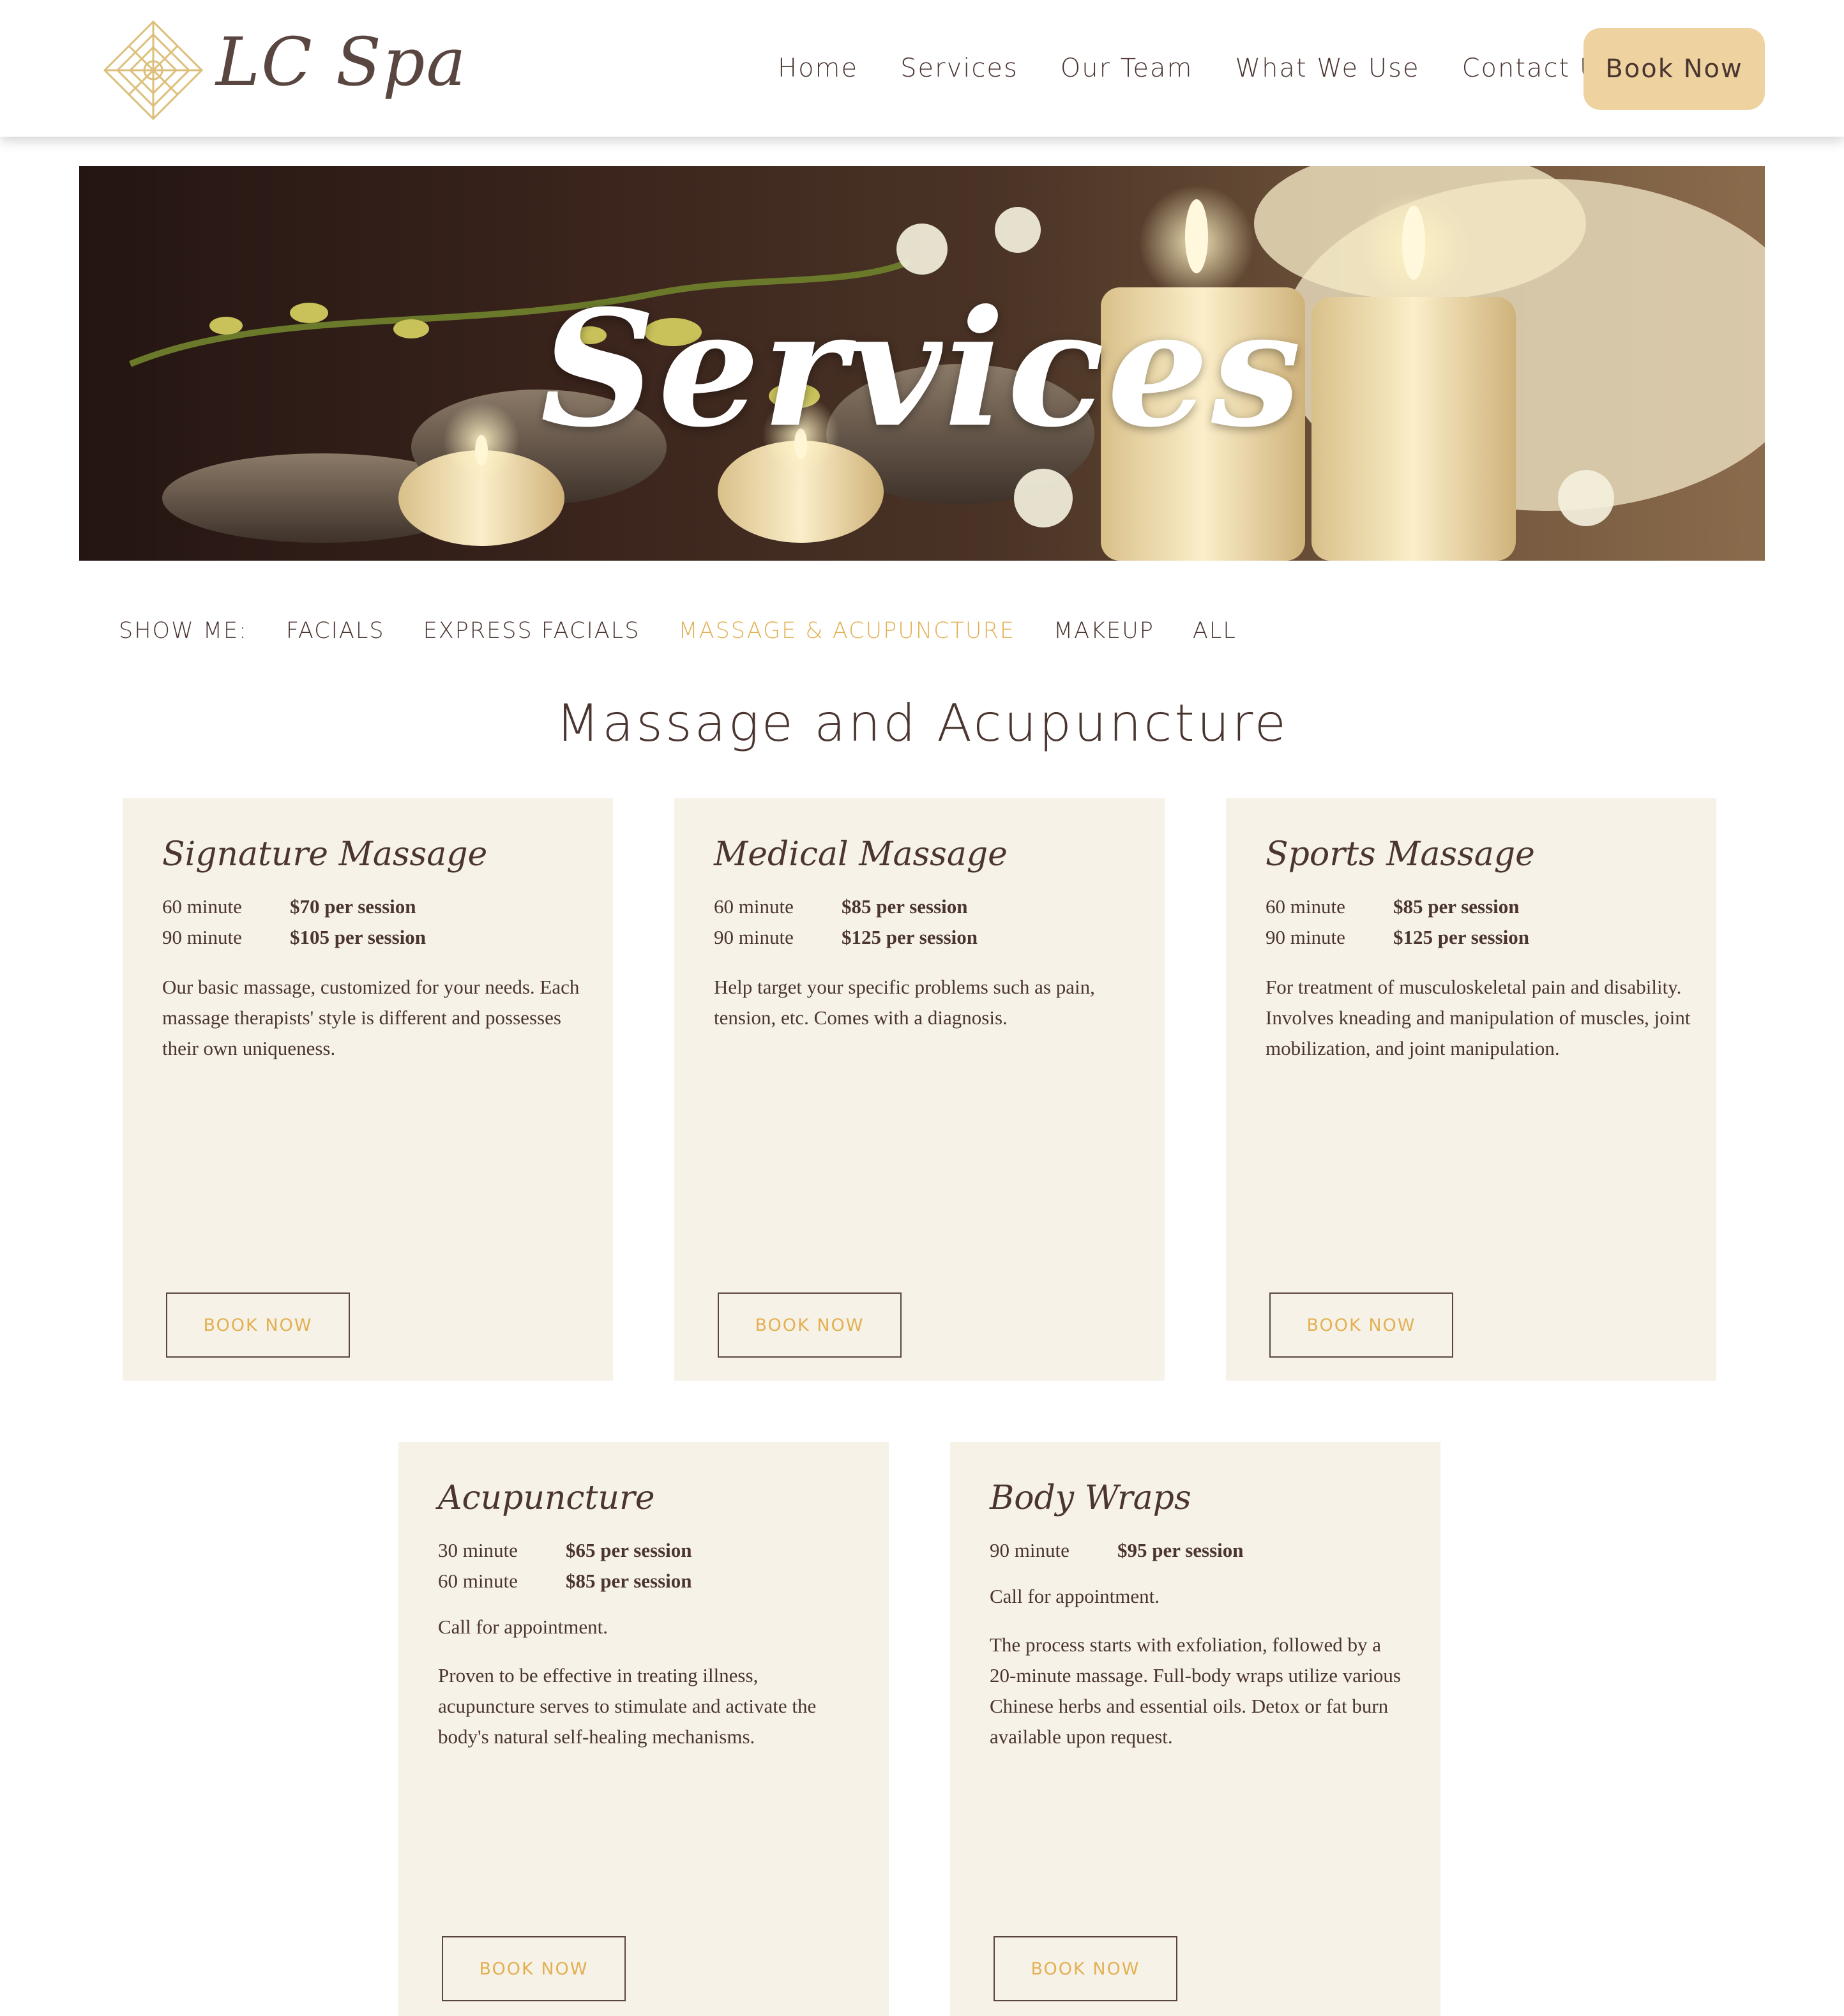 The width and height of the screenshot is (1844, 2016). What do you see at coordinates (1127, 68) in the screenshot?
I see `nav-our-team: Our Team` at bounding box center [1127, 68].